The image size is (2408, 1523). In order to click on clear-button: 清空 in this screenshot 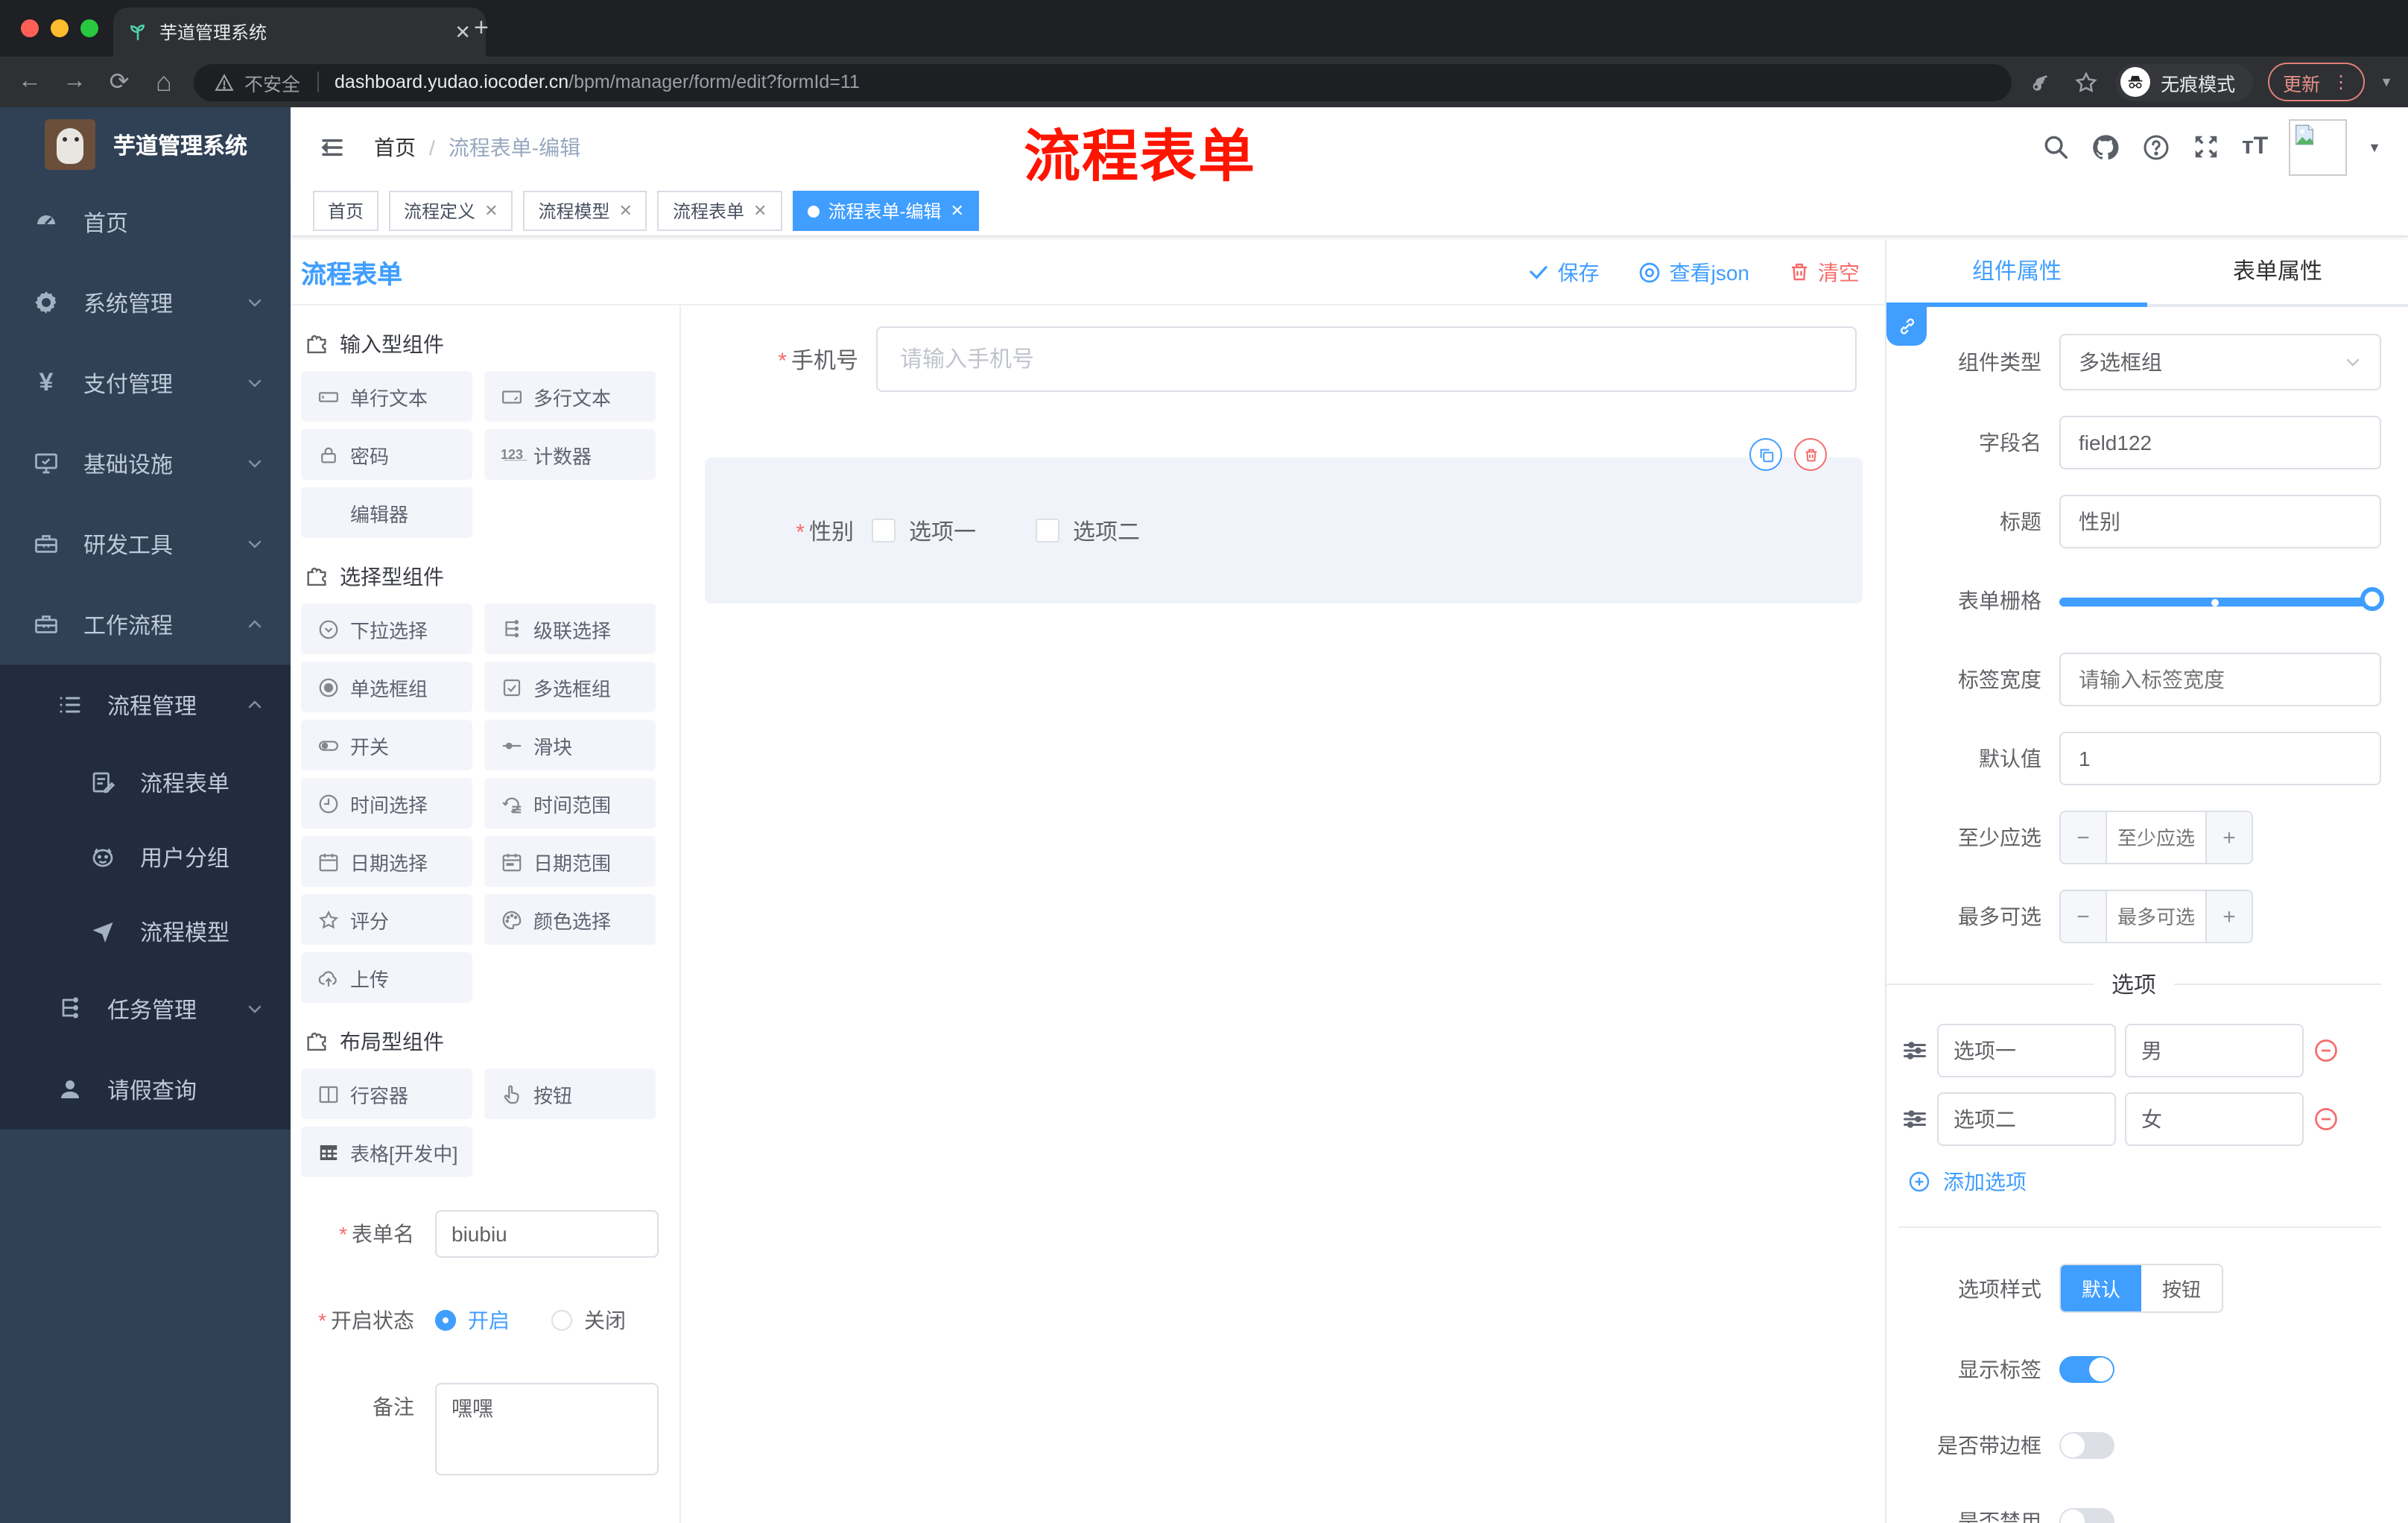, I will do `click(1824, 272)`.